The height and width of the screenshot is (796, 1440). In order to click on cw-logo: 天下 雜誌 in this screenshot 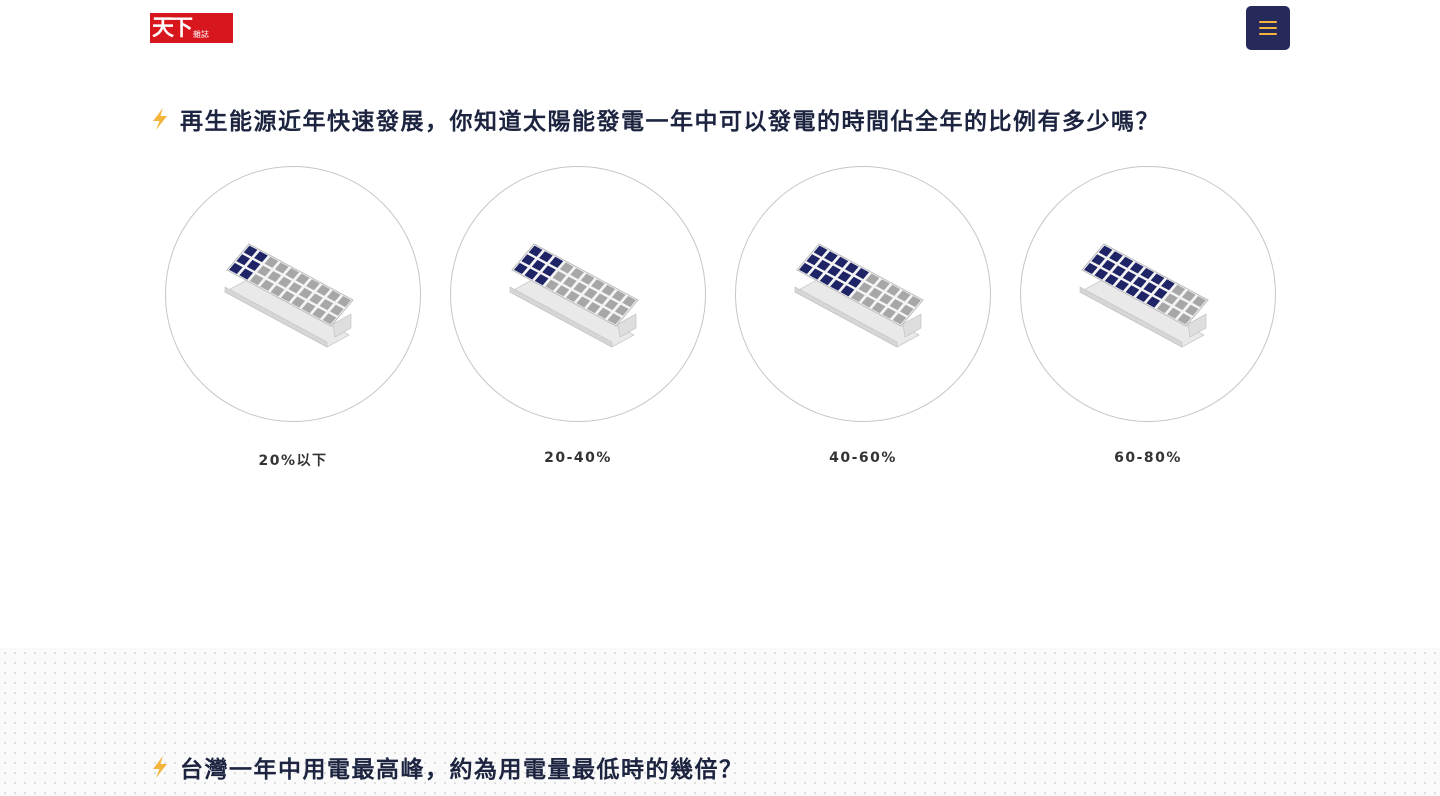, I will do `click(191, 28)`.